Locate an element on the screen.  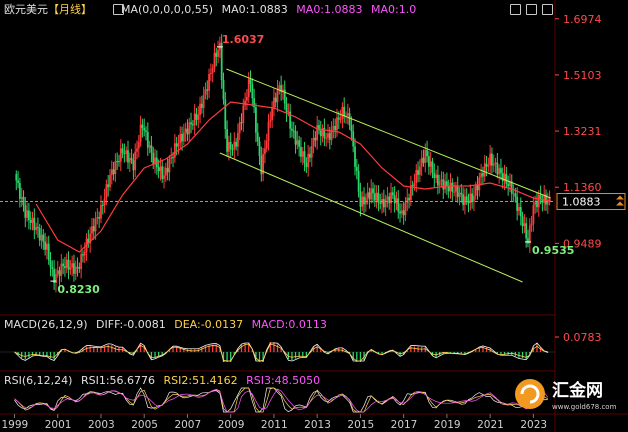
price-tick-label: 0.0783 is located at coordinates (582, 337).